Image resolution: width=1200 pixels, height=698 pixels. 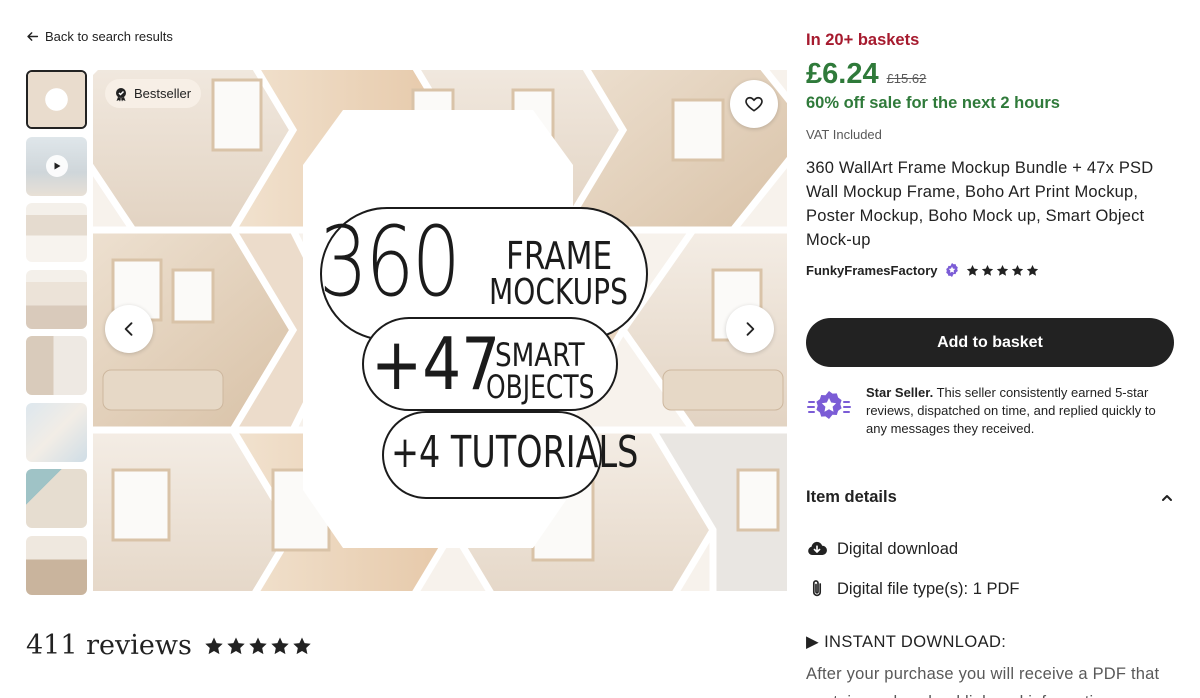 What do you see at coordinates (109, 645) in the screenshot?
I see `reviews-count: 411 reviews` at bounding box center [109, 645].